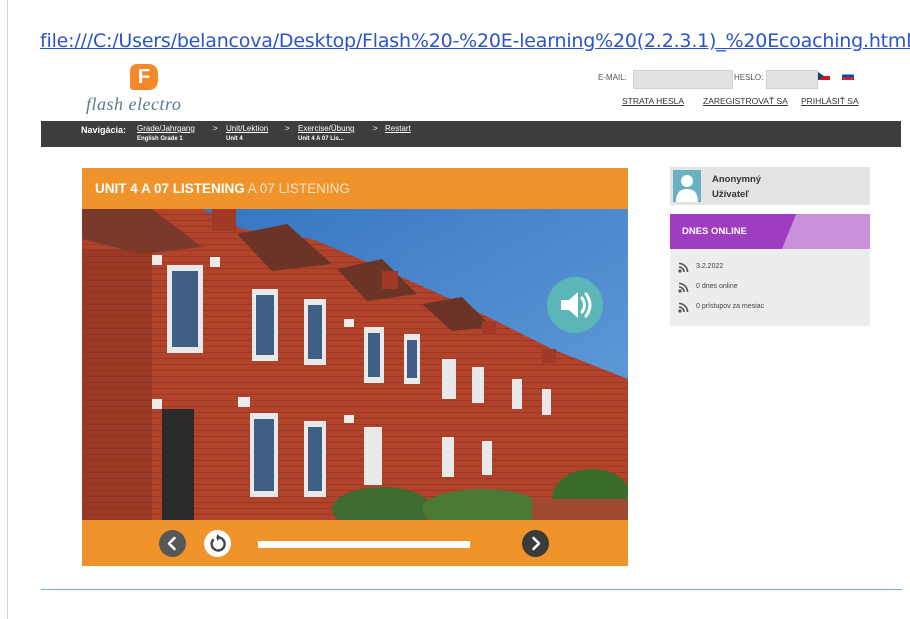 The width and height of the screenshot is (910, 619). I want to click on user-panel: Anonymný Užívateľ, so click(770, 186).